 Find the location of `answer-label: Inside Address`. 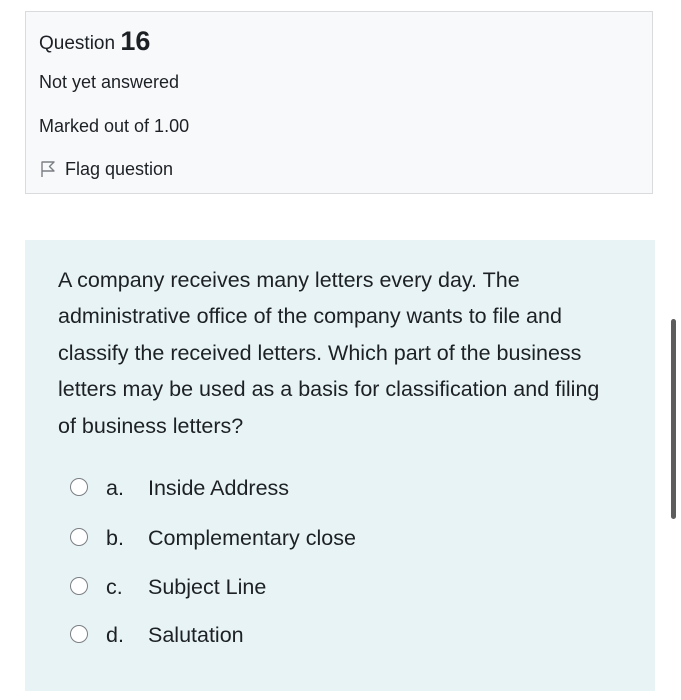

answer-label: Inside Address is located at coordinates (218, 488).